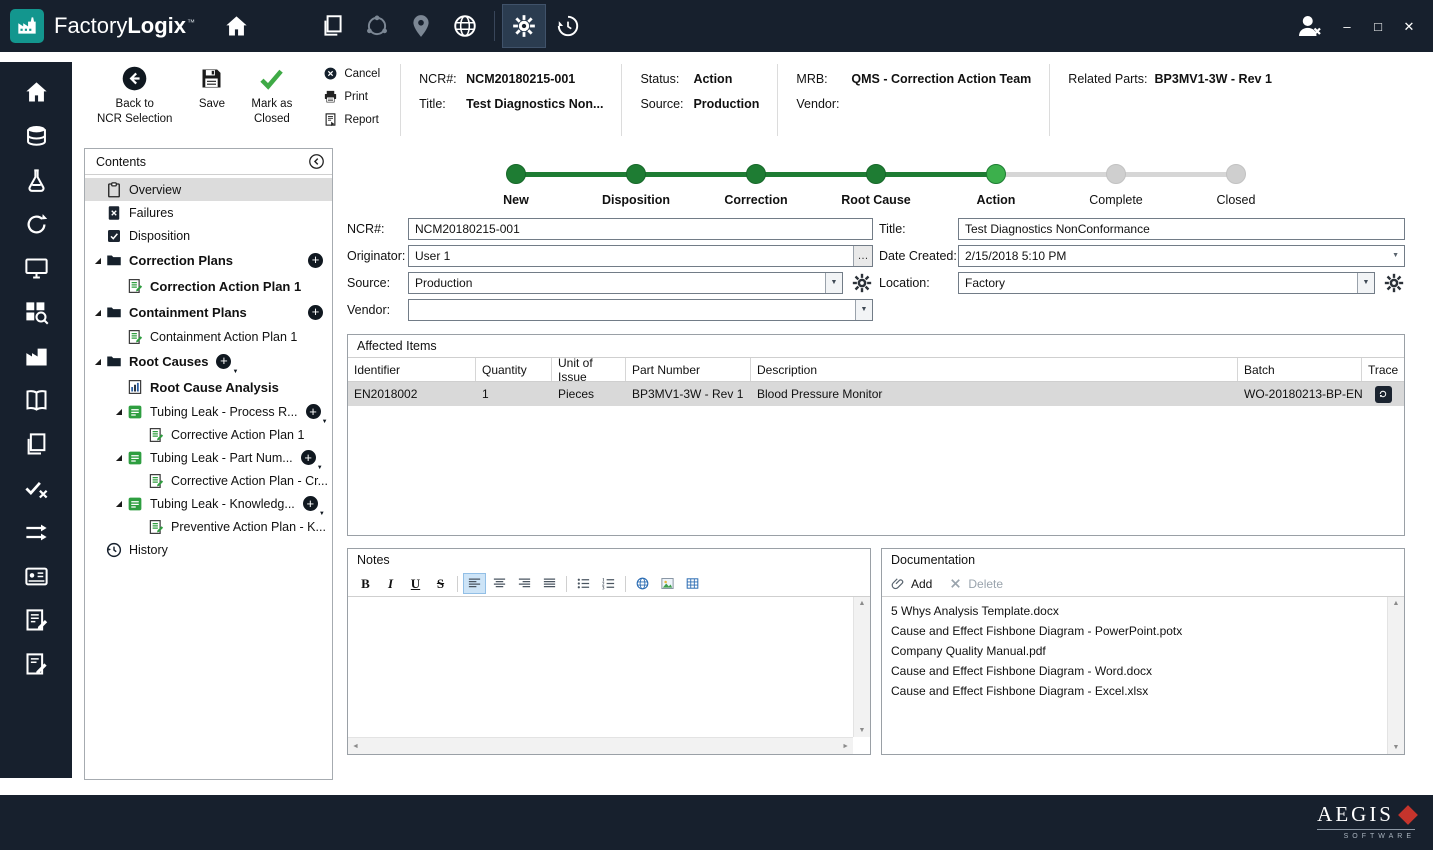 This screenshot has width=1433, height=850. I want to click on tree-item-root-causes: ◢ Root Causes + ▼, so click(208, 361).